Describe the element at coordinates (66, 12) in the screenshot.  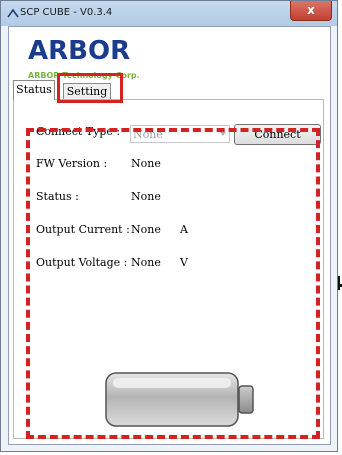
I see `window-title: SCP CUBE - V0.3.4` at that location.